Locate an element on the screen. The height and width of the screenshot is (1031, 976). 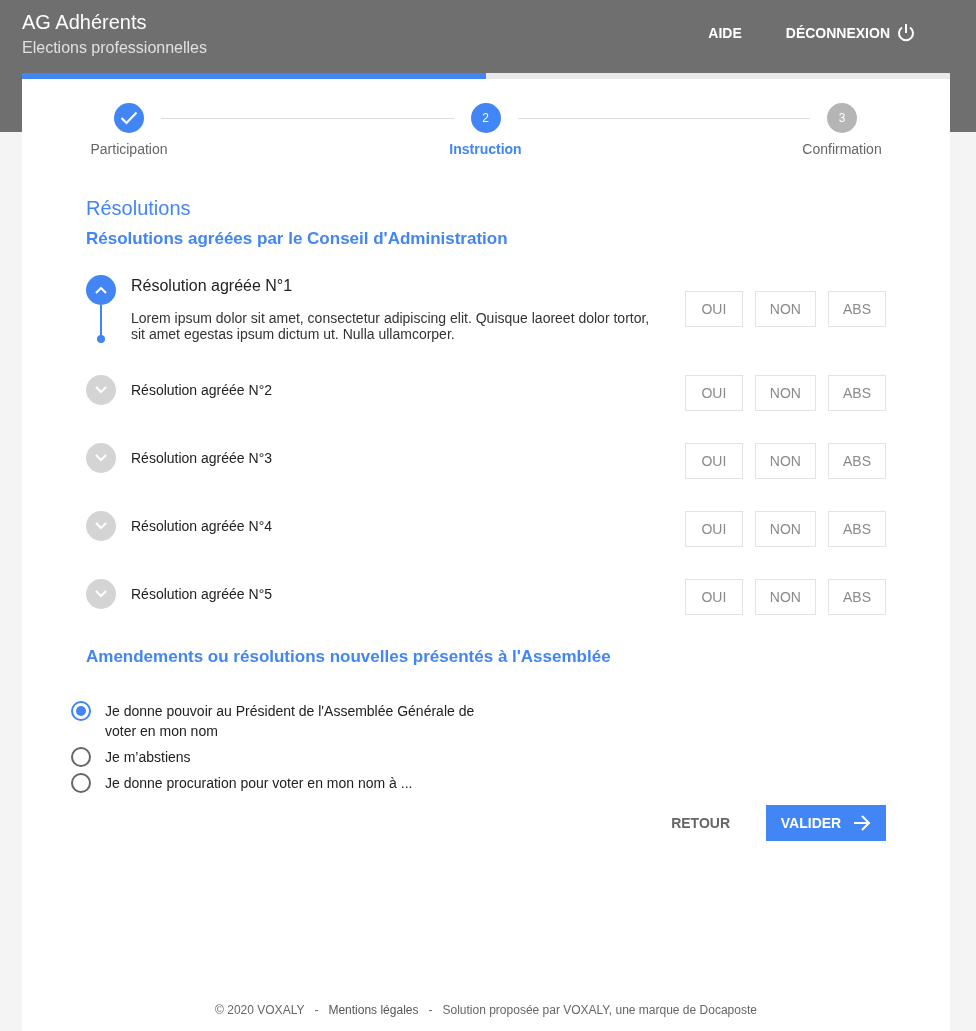
resolution-title: Résolution agréée N°2 is located at coordinates (202, 390).